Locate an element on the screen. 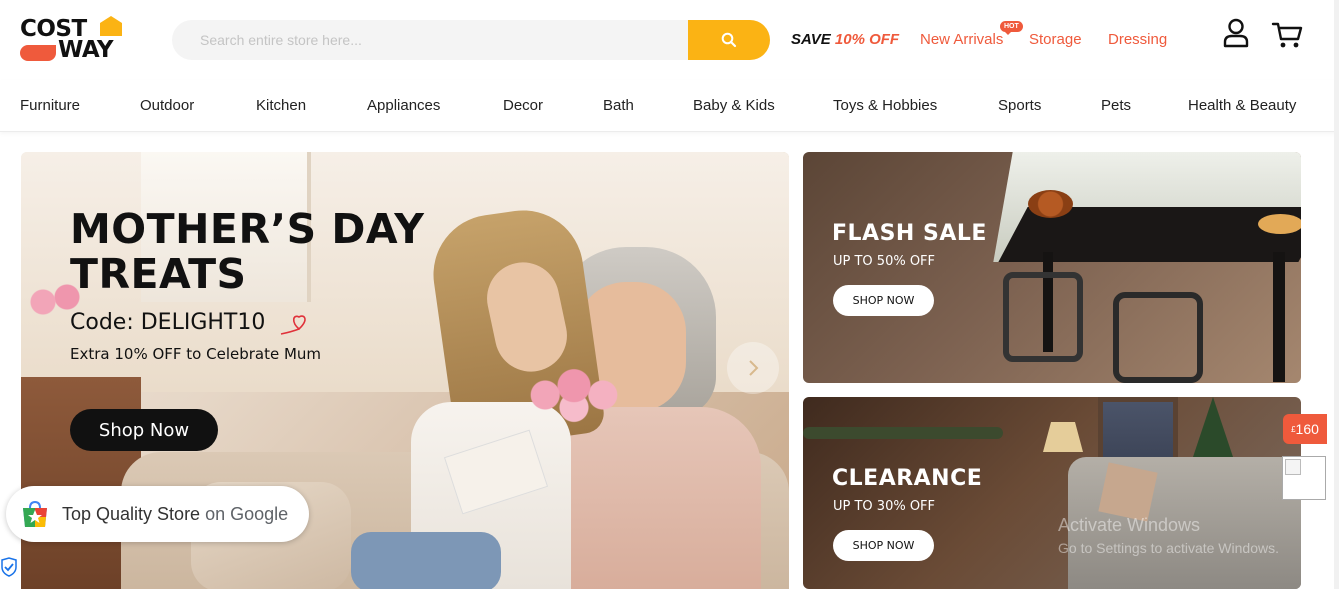 Image resolution: width=1339 pixels, height=589 pixels. costway-logo: COST WAY is located at coordinates (72, 40).